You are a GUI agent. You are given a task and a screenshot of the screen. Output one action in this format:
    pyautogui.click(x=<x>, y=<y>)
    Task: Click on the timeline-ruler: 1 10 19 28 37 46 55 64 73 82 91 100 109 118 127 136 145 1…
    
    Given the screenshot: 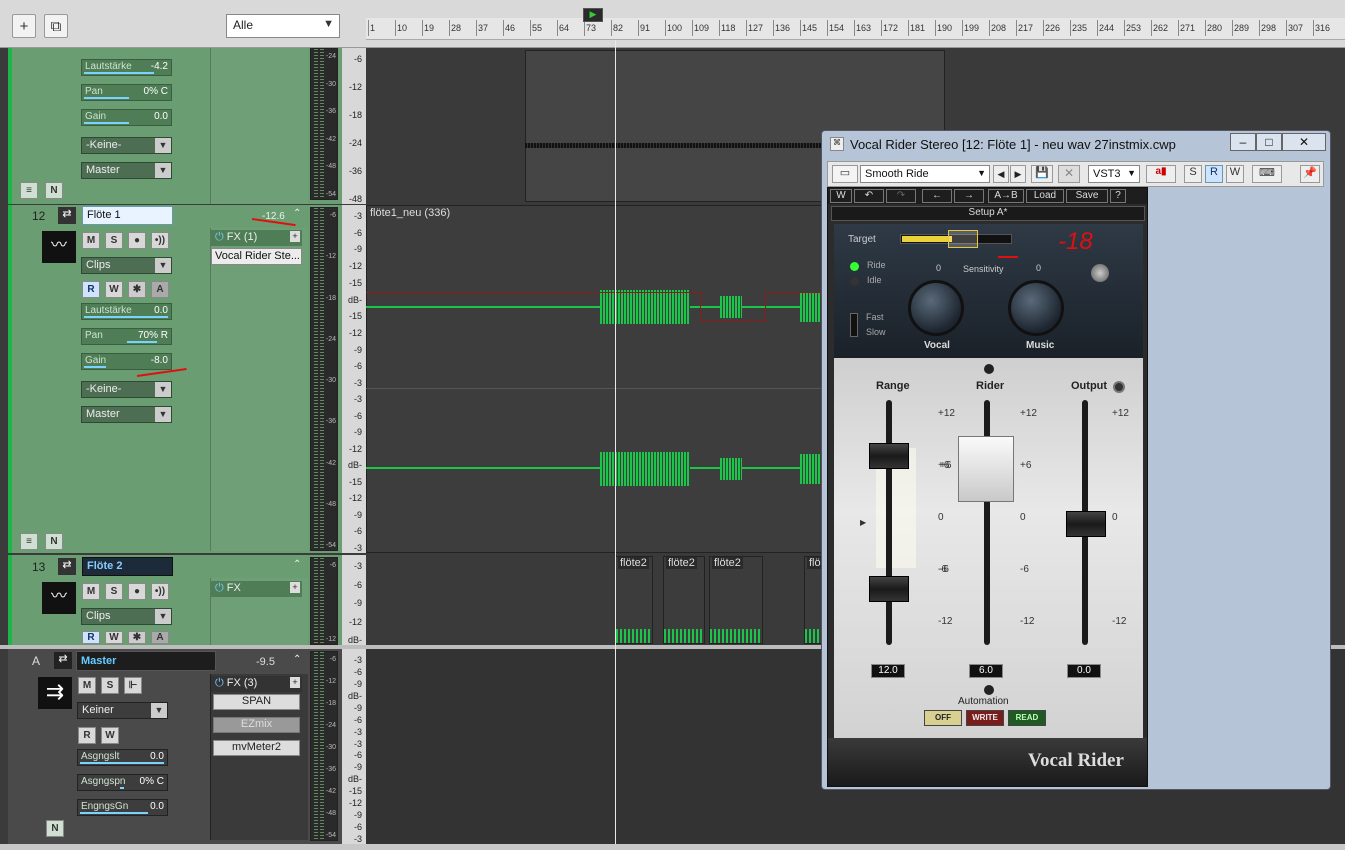 What is the action you would take?
    pyautogui.click(x=855, y=29)
    